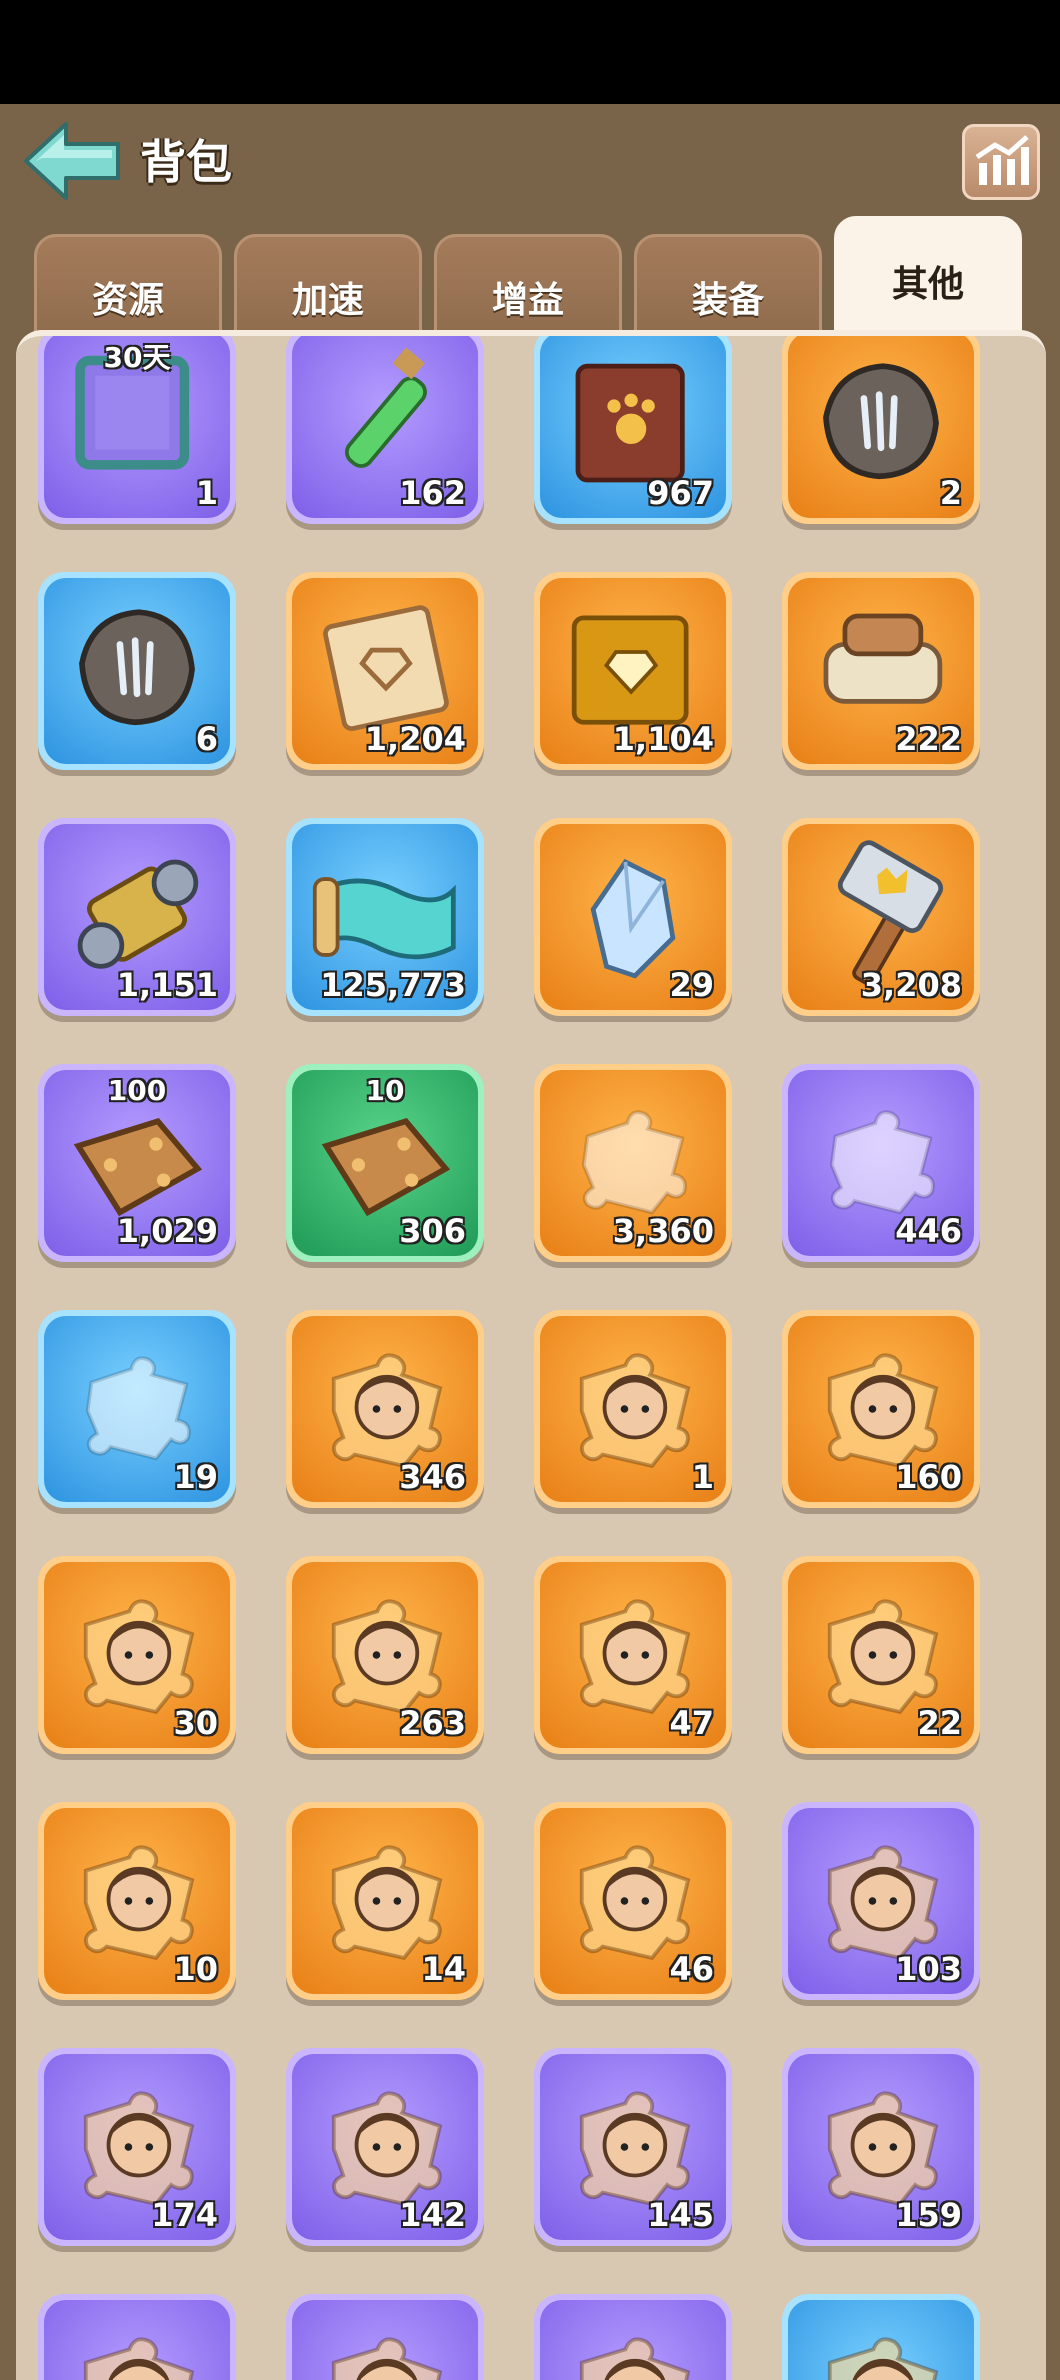 This screenshot has height=2380, width=1060. What do you see at coordinates (928, 739) in the screenshot?
I see `item-count: 222` at bounding box center [928, 739].